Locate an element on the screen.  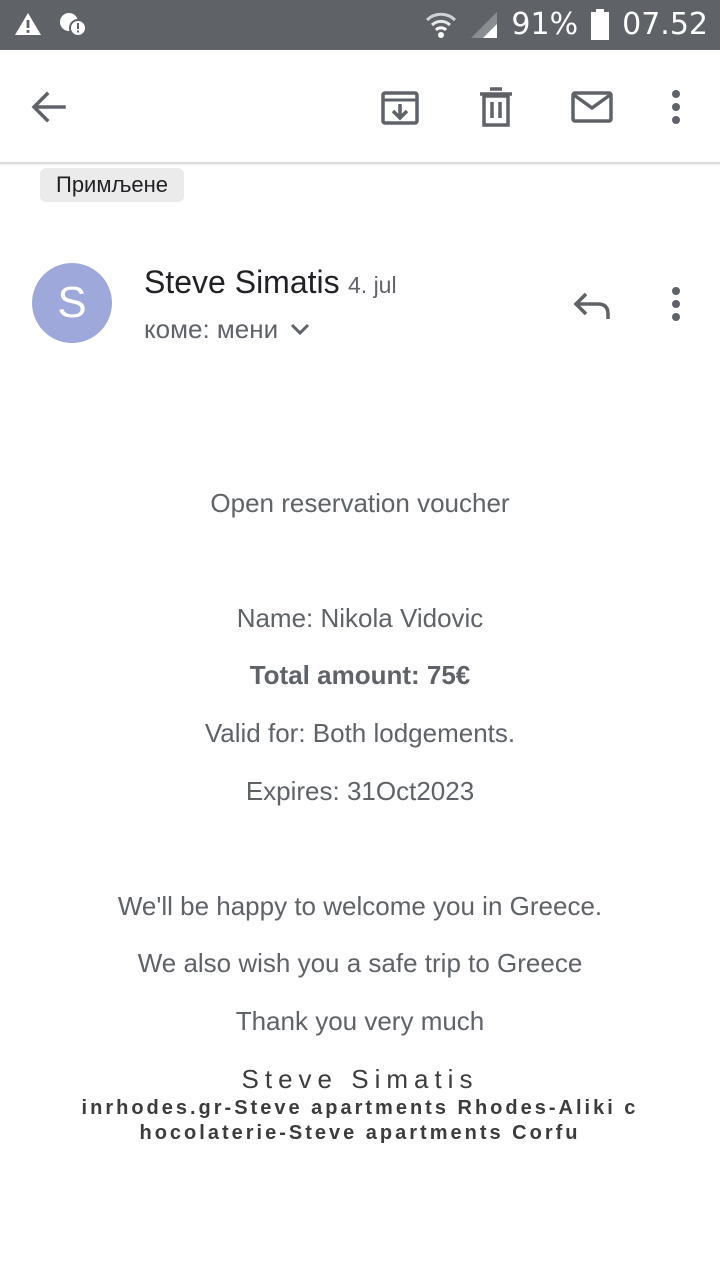
signal-icon is located at coordinates (484, 25).